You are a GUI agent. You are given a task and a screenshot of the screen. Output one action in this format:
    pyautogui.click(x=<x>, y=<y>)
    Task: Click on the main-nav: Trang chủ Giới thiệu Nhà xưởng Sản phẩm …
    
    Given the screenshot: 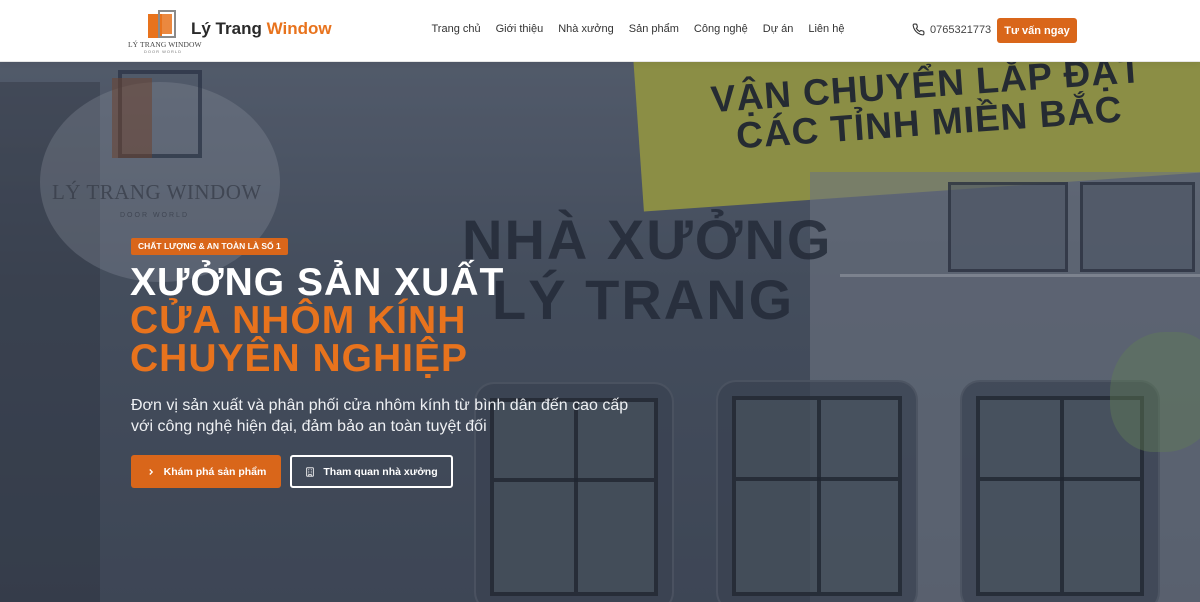 What is the action you would take?
    pyautogui.click(x=638, y=29)
    